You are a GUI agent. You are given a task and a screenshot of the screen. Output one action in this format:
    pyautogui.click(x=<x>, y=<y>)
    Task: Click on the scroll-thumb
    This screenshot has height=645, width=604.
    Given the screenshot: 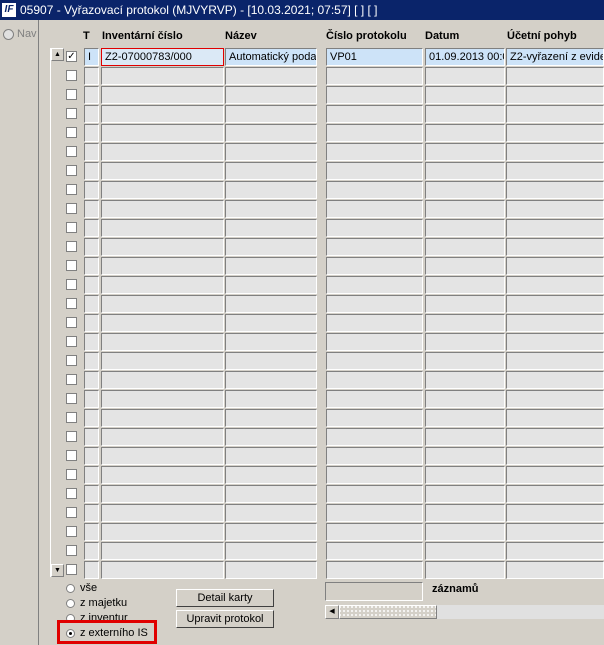 What is the action you would take?
    pyautogui.click(x=388, y=612)
    